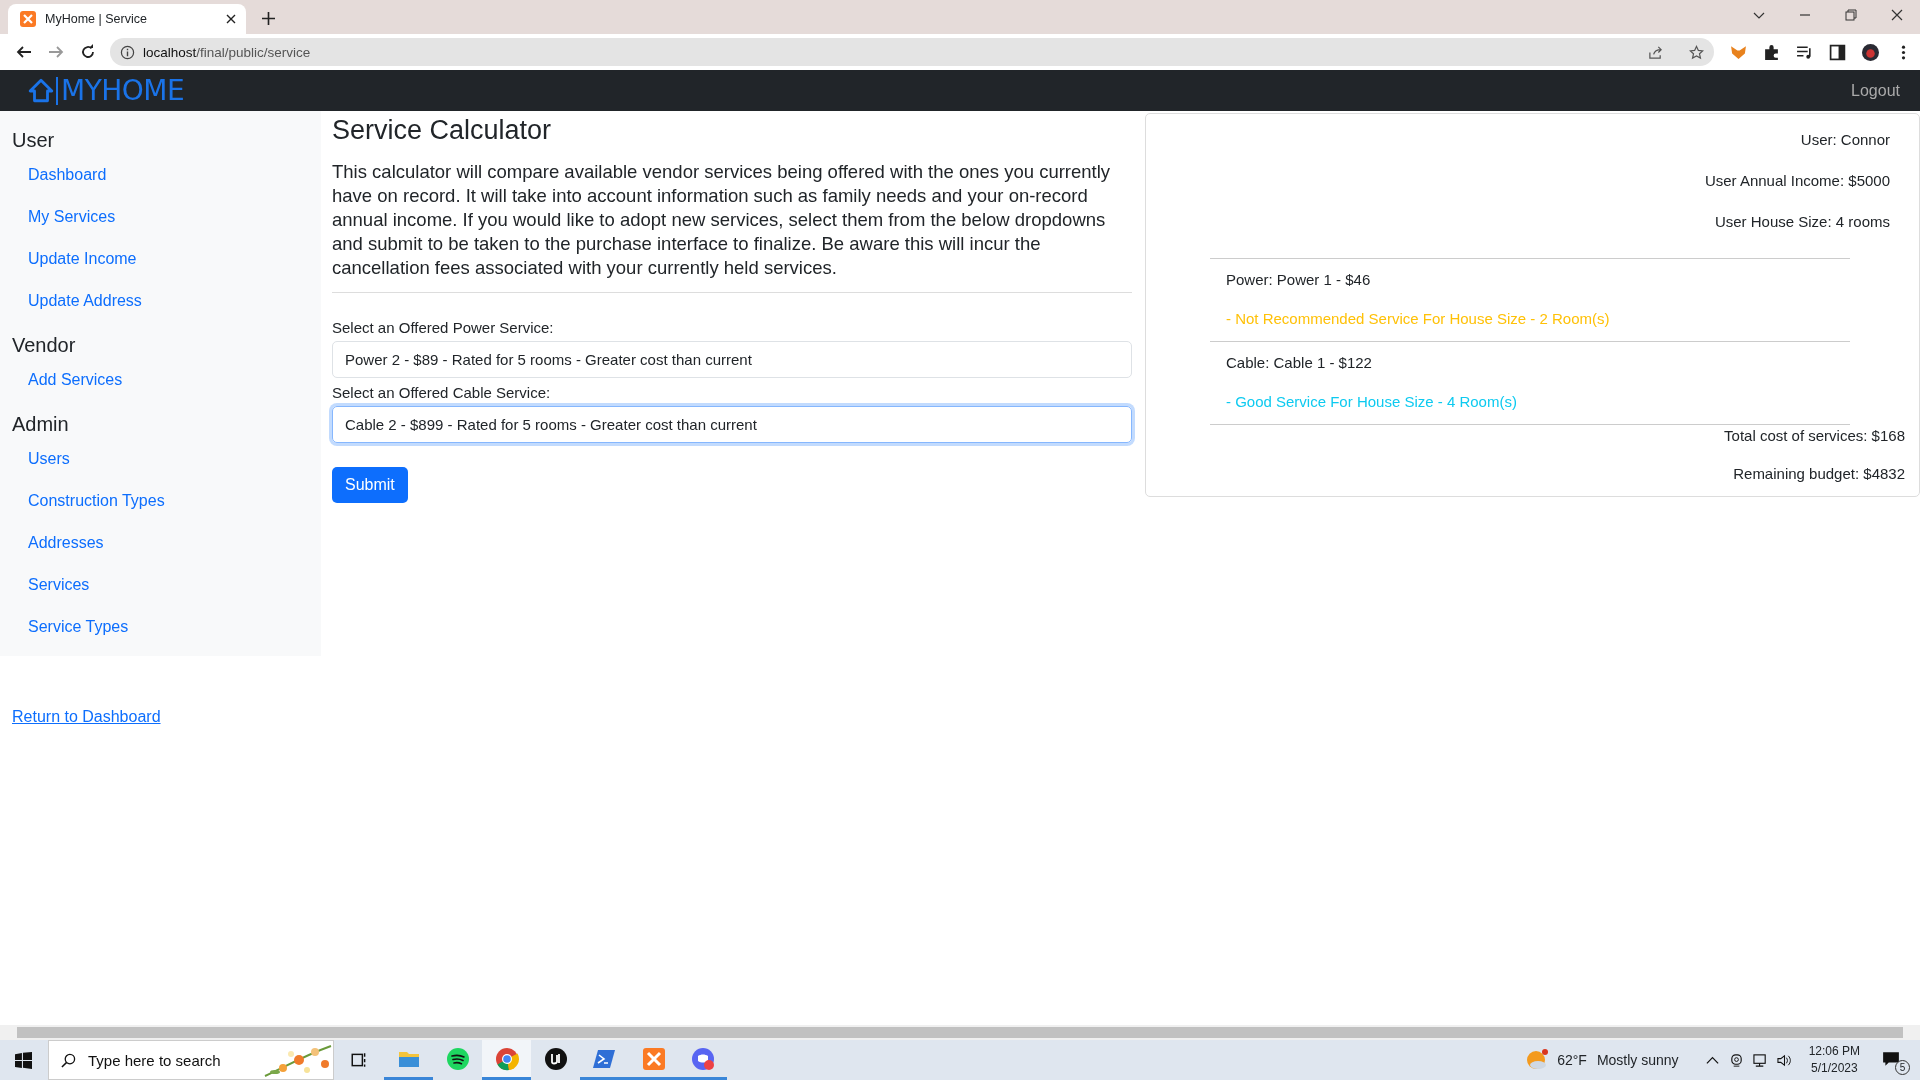  I want to click on sidebar-heading: User, so click(33, 140).